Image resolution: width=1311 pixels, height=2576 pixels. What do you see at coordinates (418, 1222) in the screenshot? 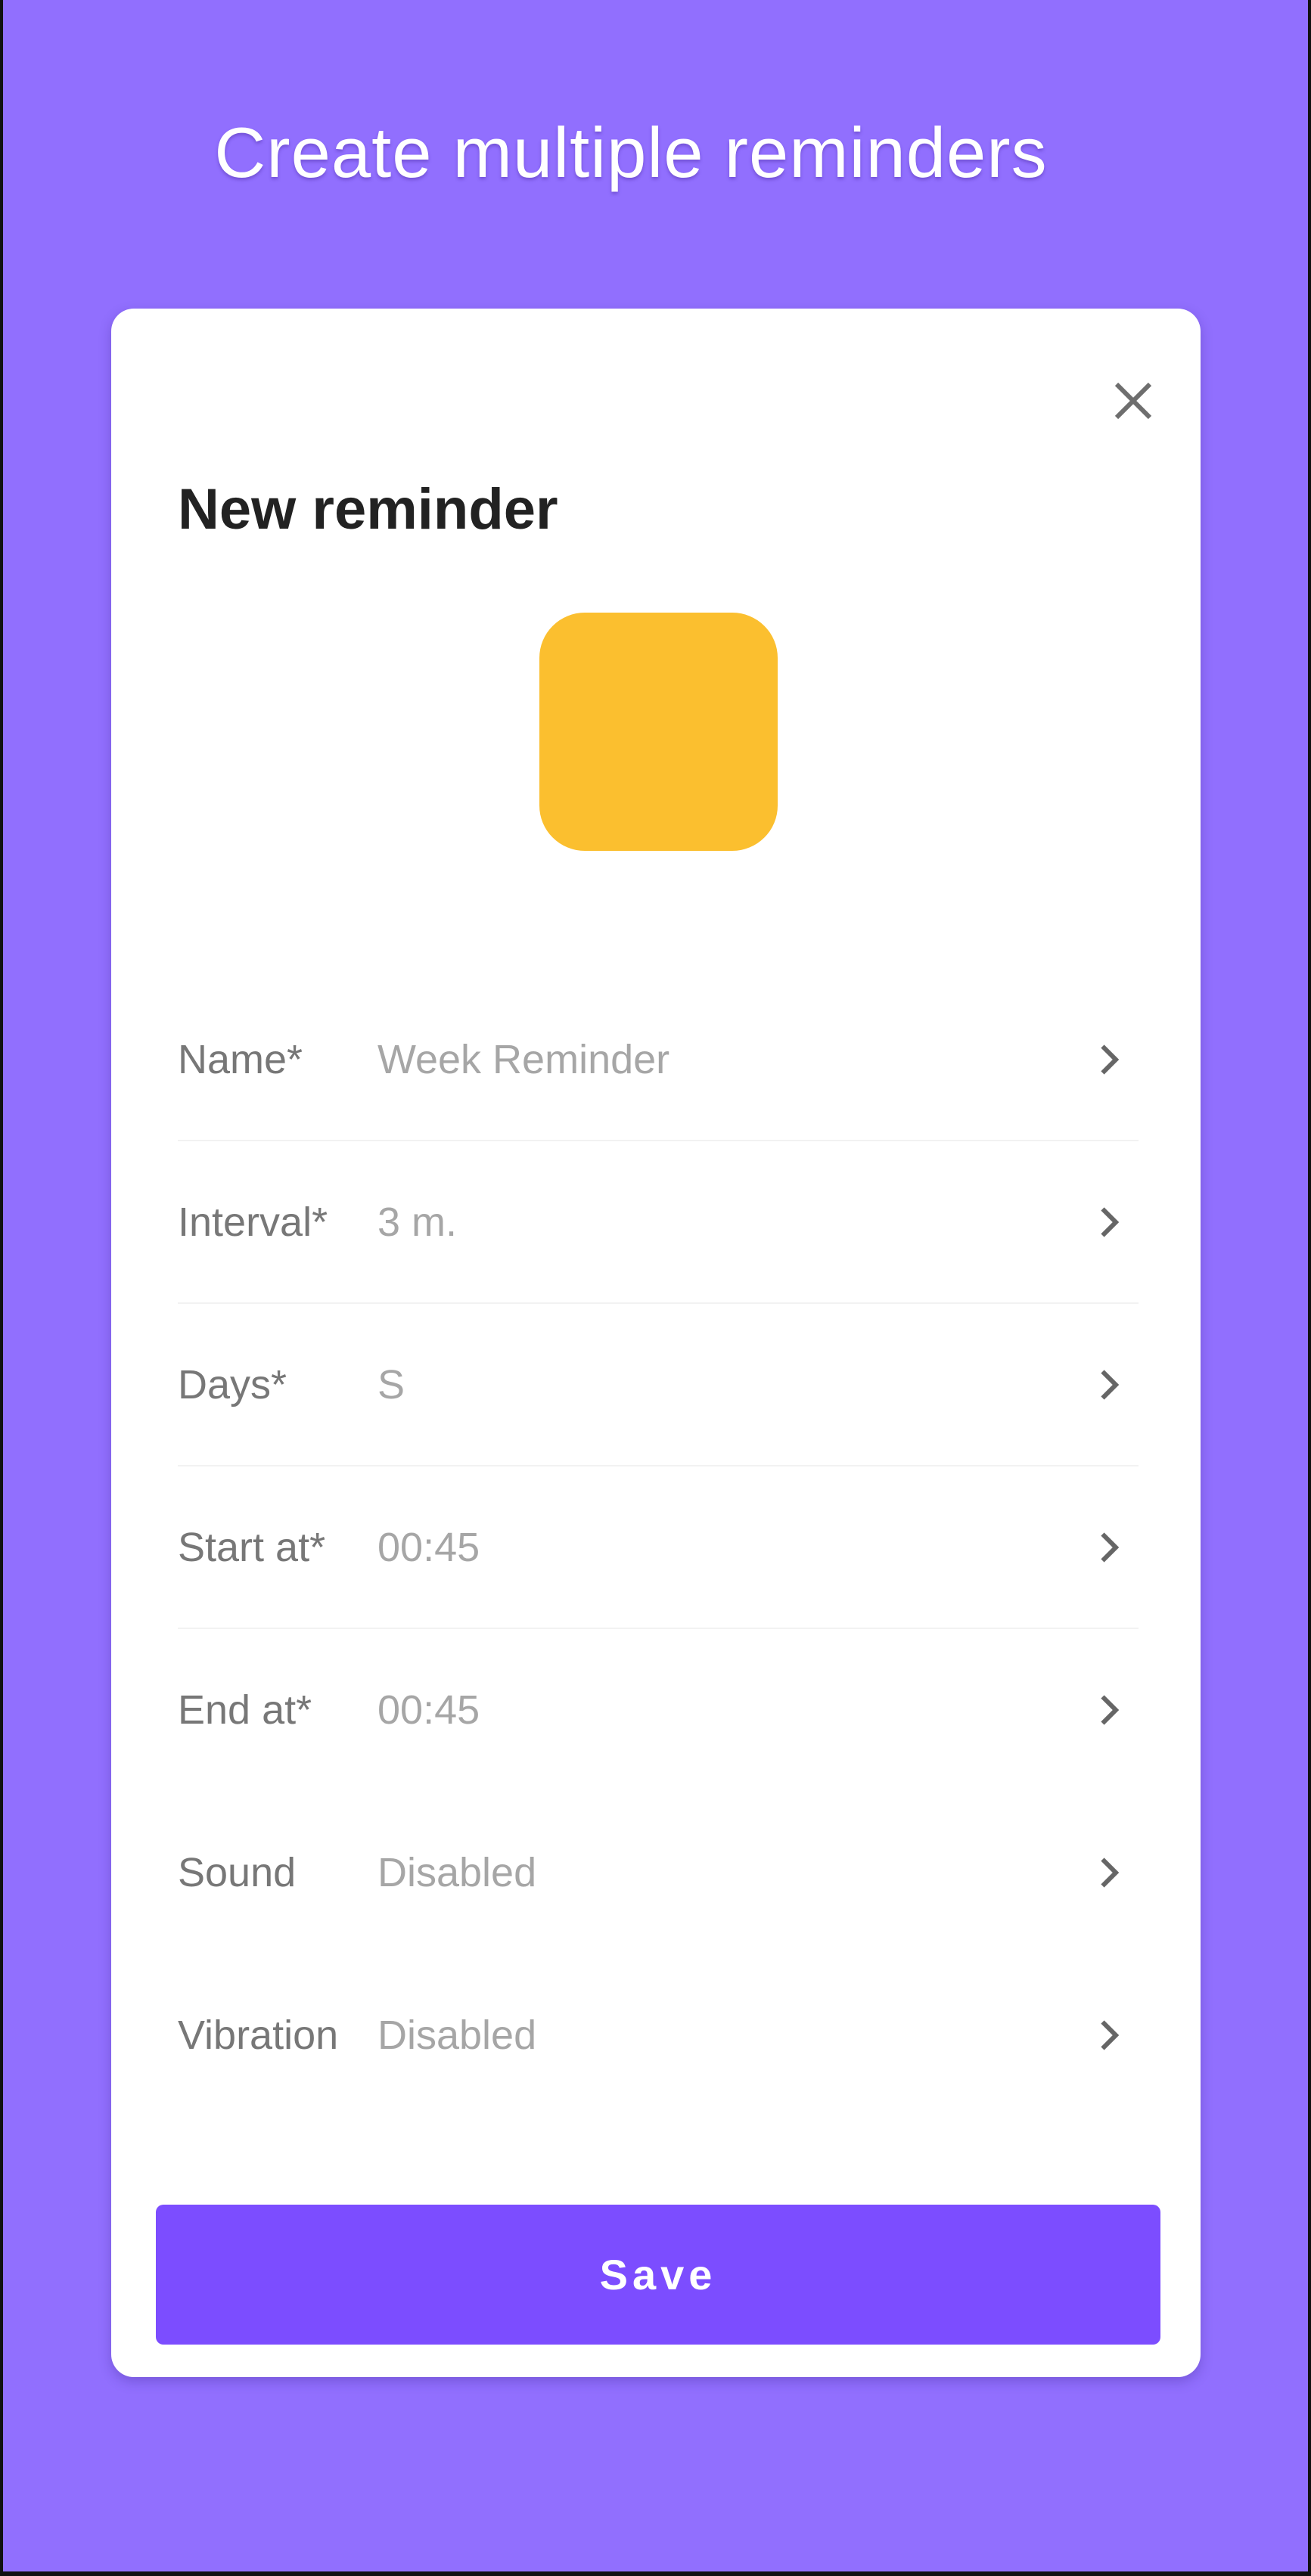
I see `field-value: 3 m.` at bounding box center [418, 1222].